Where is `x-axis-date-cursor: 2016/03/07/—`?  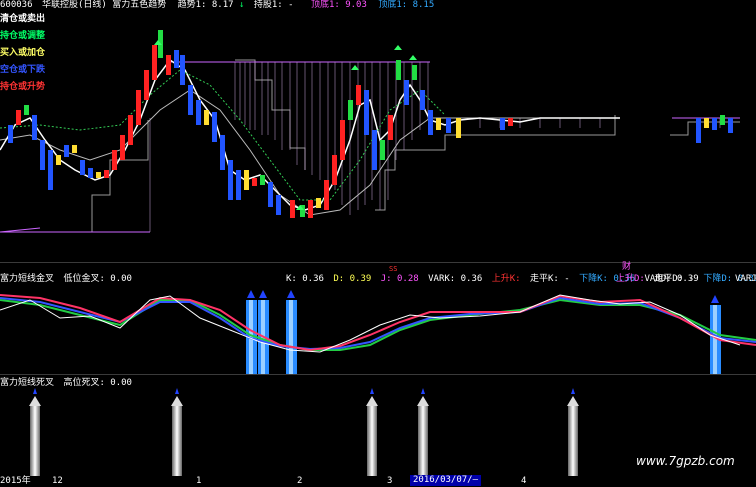 x-axis-date-cursor: 2016/03/07/— is located at coordinates (446, 480).